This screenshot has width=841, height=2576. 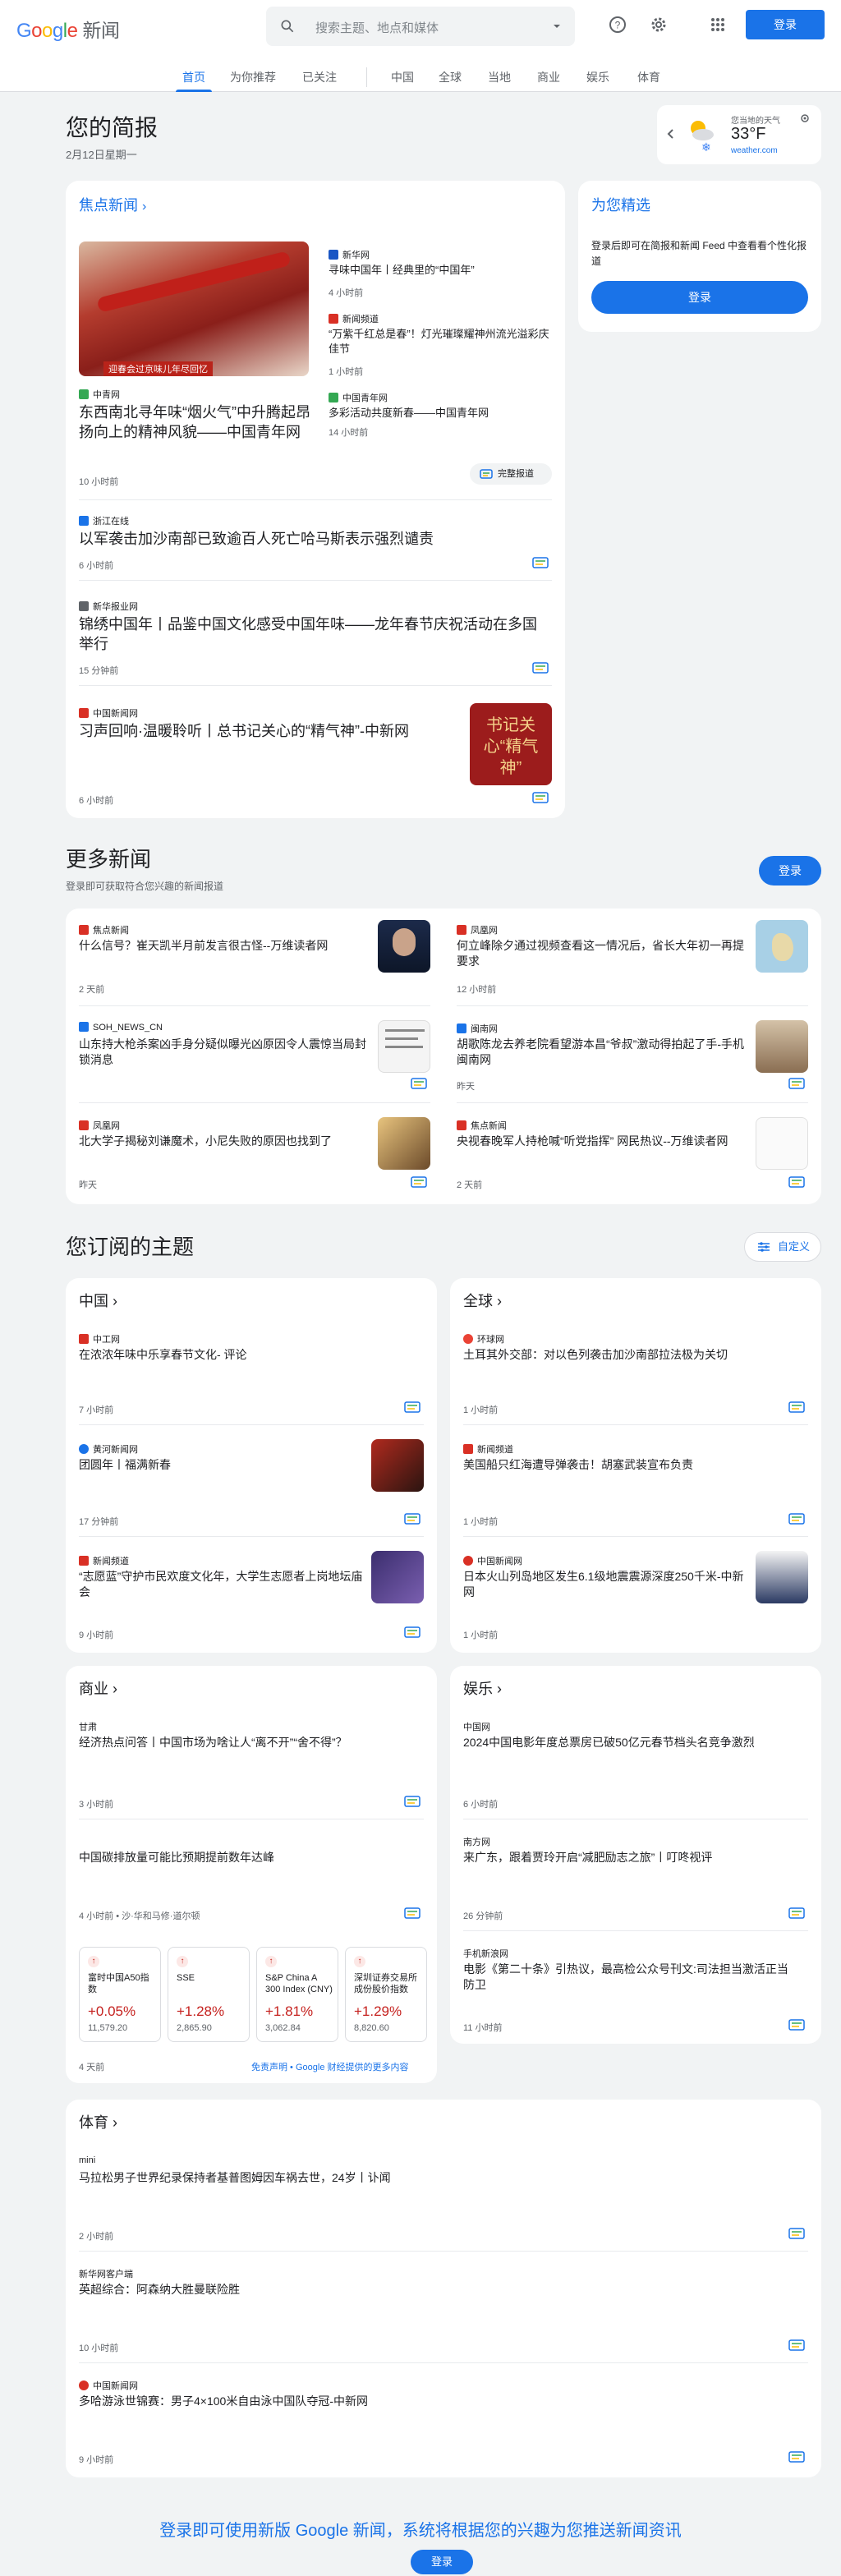 I want to click on topic-heading: 商业 ›, so click(x=98, y=1688).